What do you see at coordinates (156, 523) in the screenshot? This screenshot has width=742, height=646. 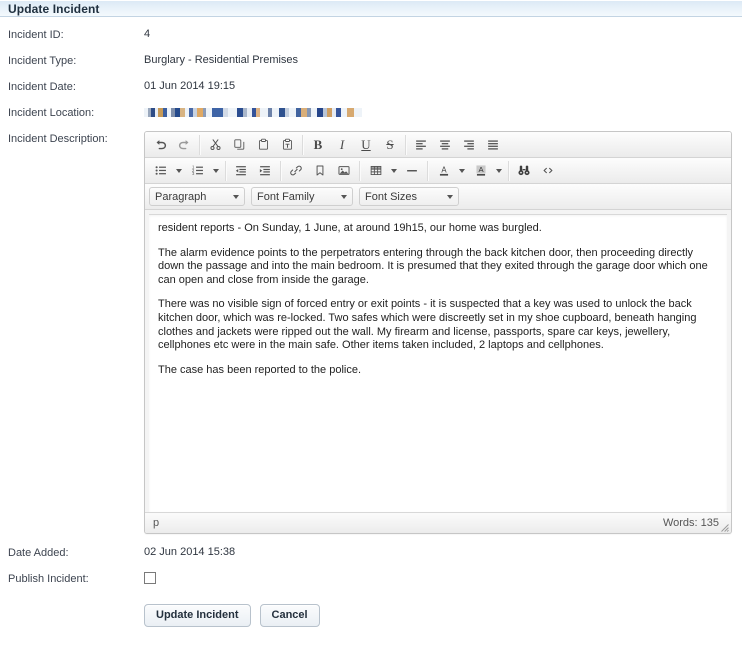 I see `element-path: p` at bounding box center [156, 523].